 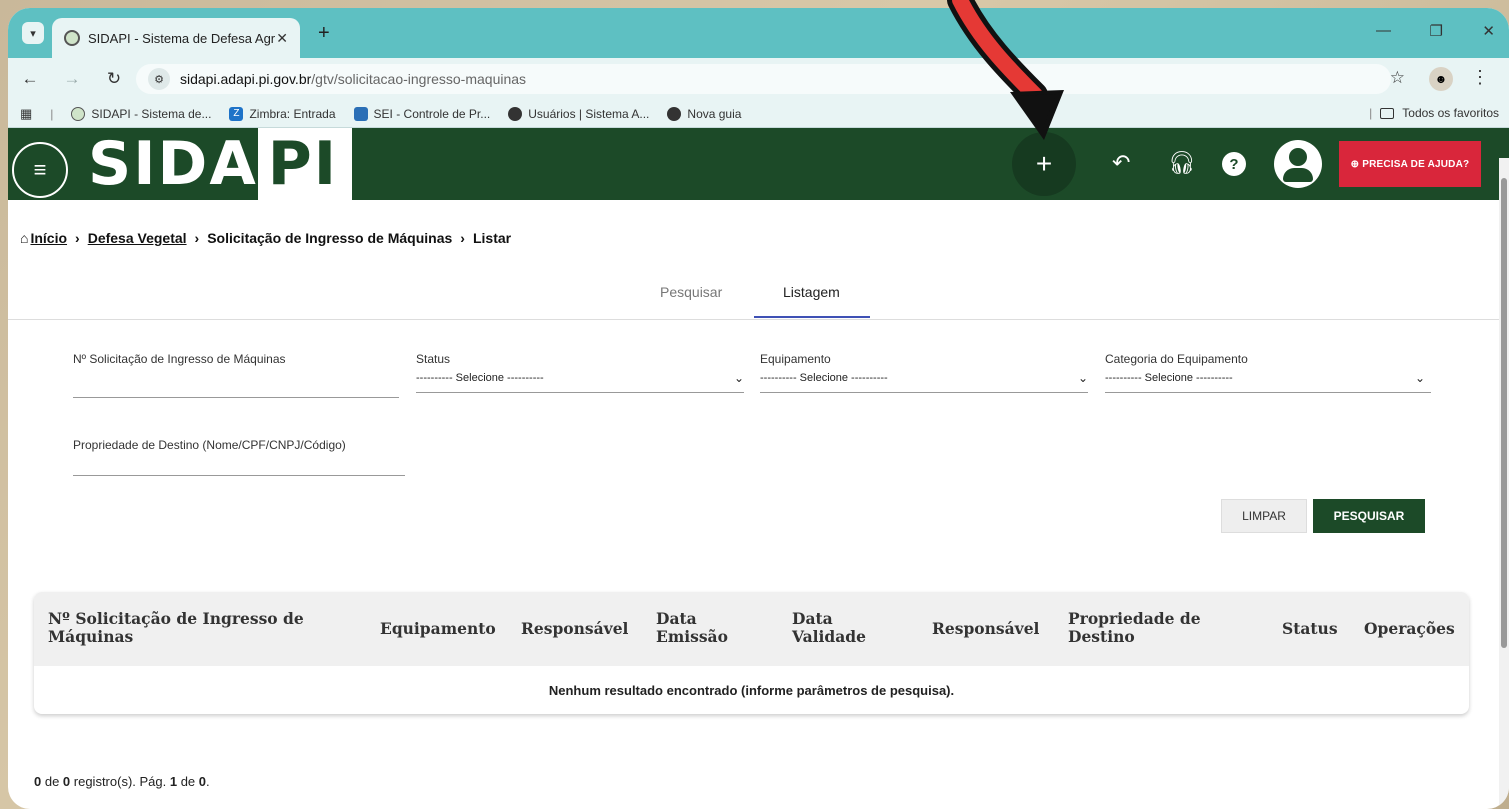 I want to click on bookmark-label: Zimbra: Entrada, so click(x=292, y=113).